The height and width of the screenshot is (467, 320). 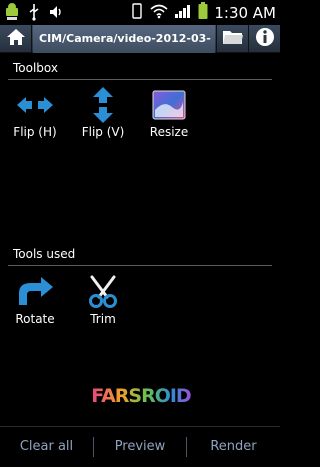 What do you see at coordinates (169, 132) in the screenshot?
I see `tool-label: Resize` at bounding box center [169, 132].